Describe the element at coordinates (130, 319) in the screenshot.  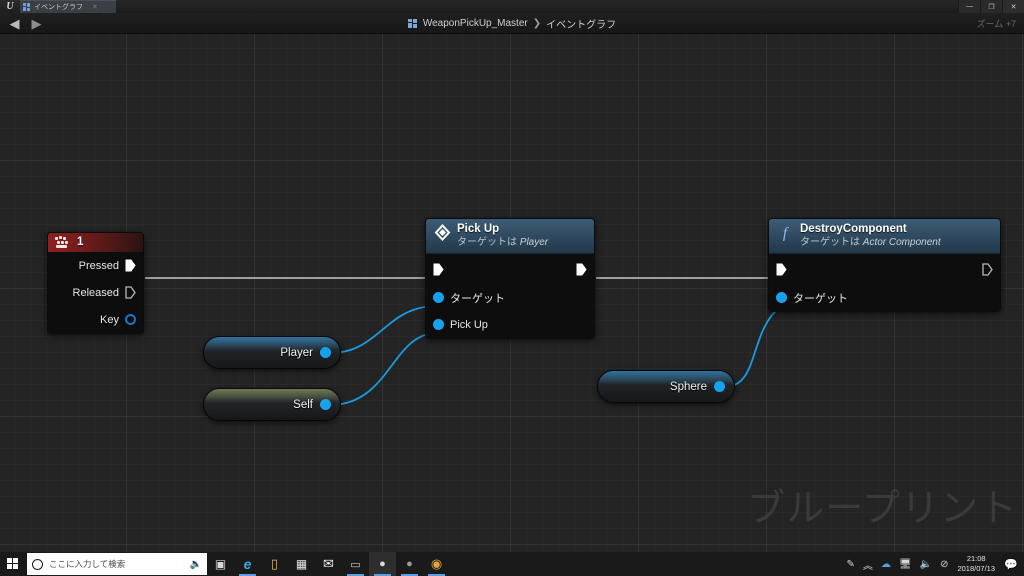
I see `data-pin-key-icon` at that location.